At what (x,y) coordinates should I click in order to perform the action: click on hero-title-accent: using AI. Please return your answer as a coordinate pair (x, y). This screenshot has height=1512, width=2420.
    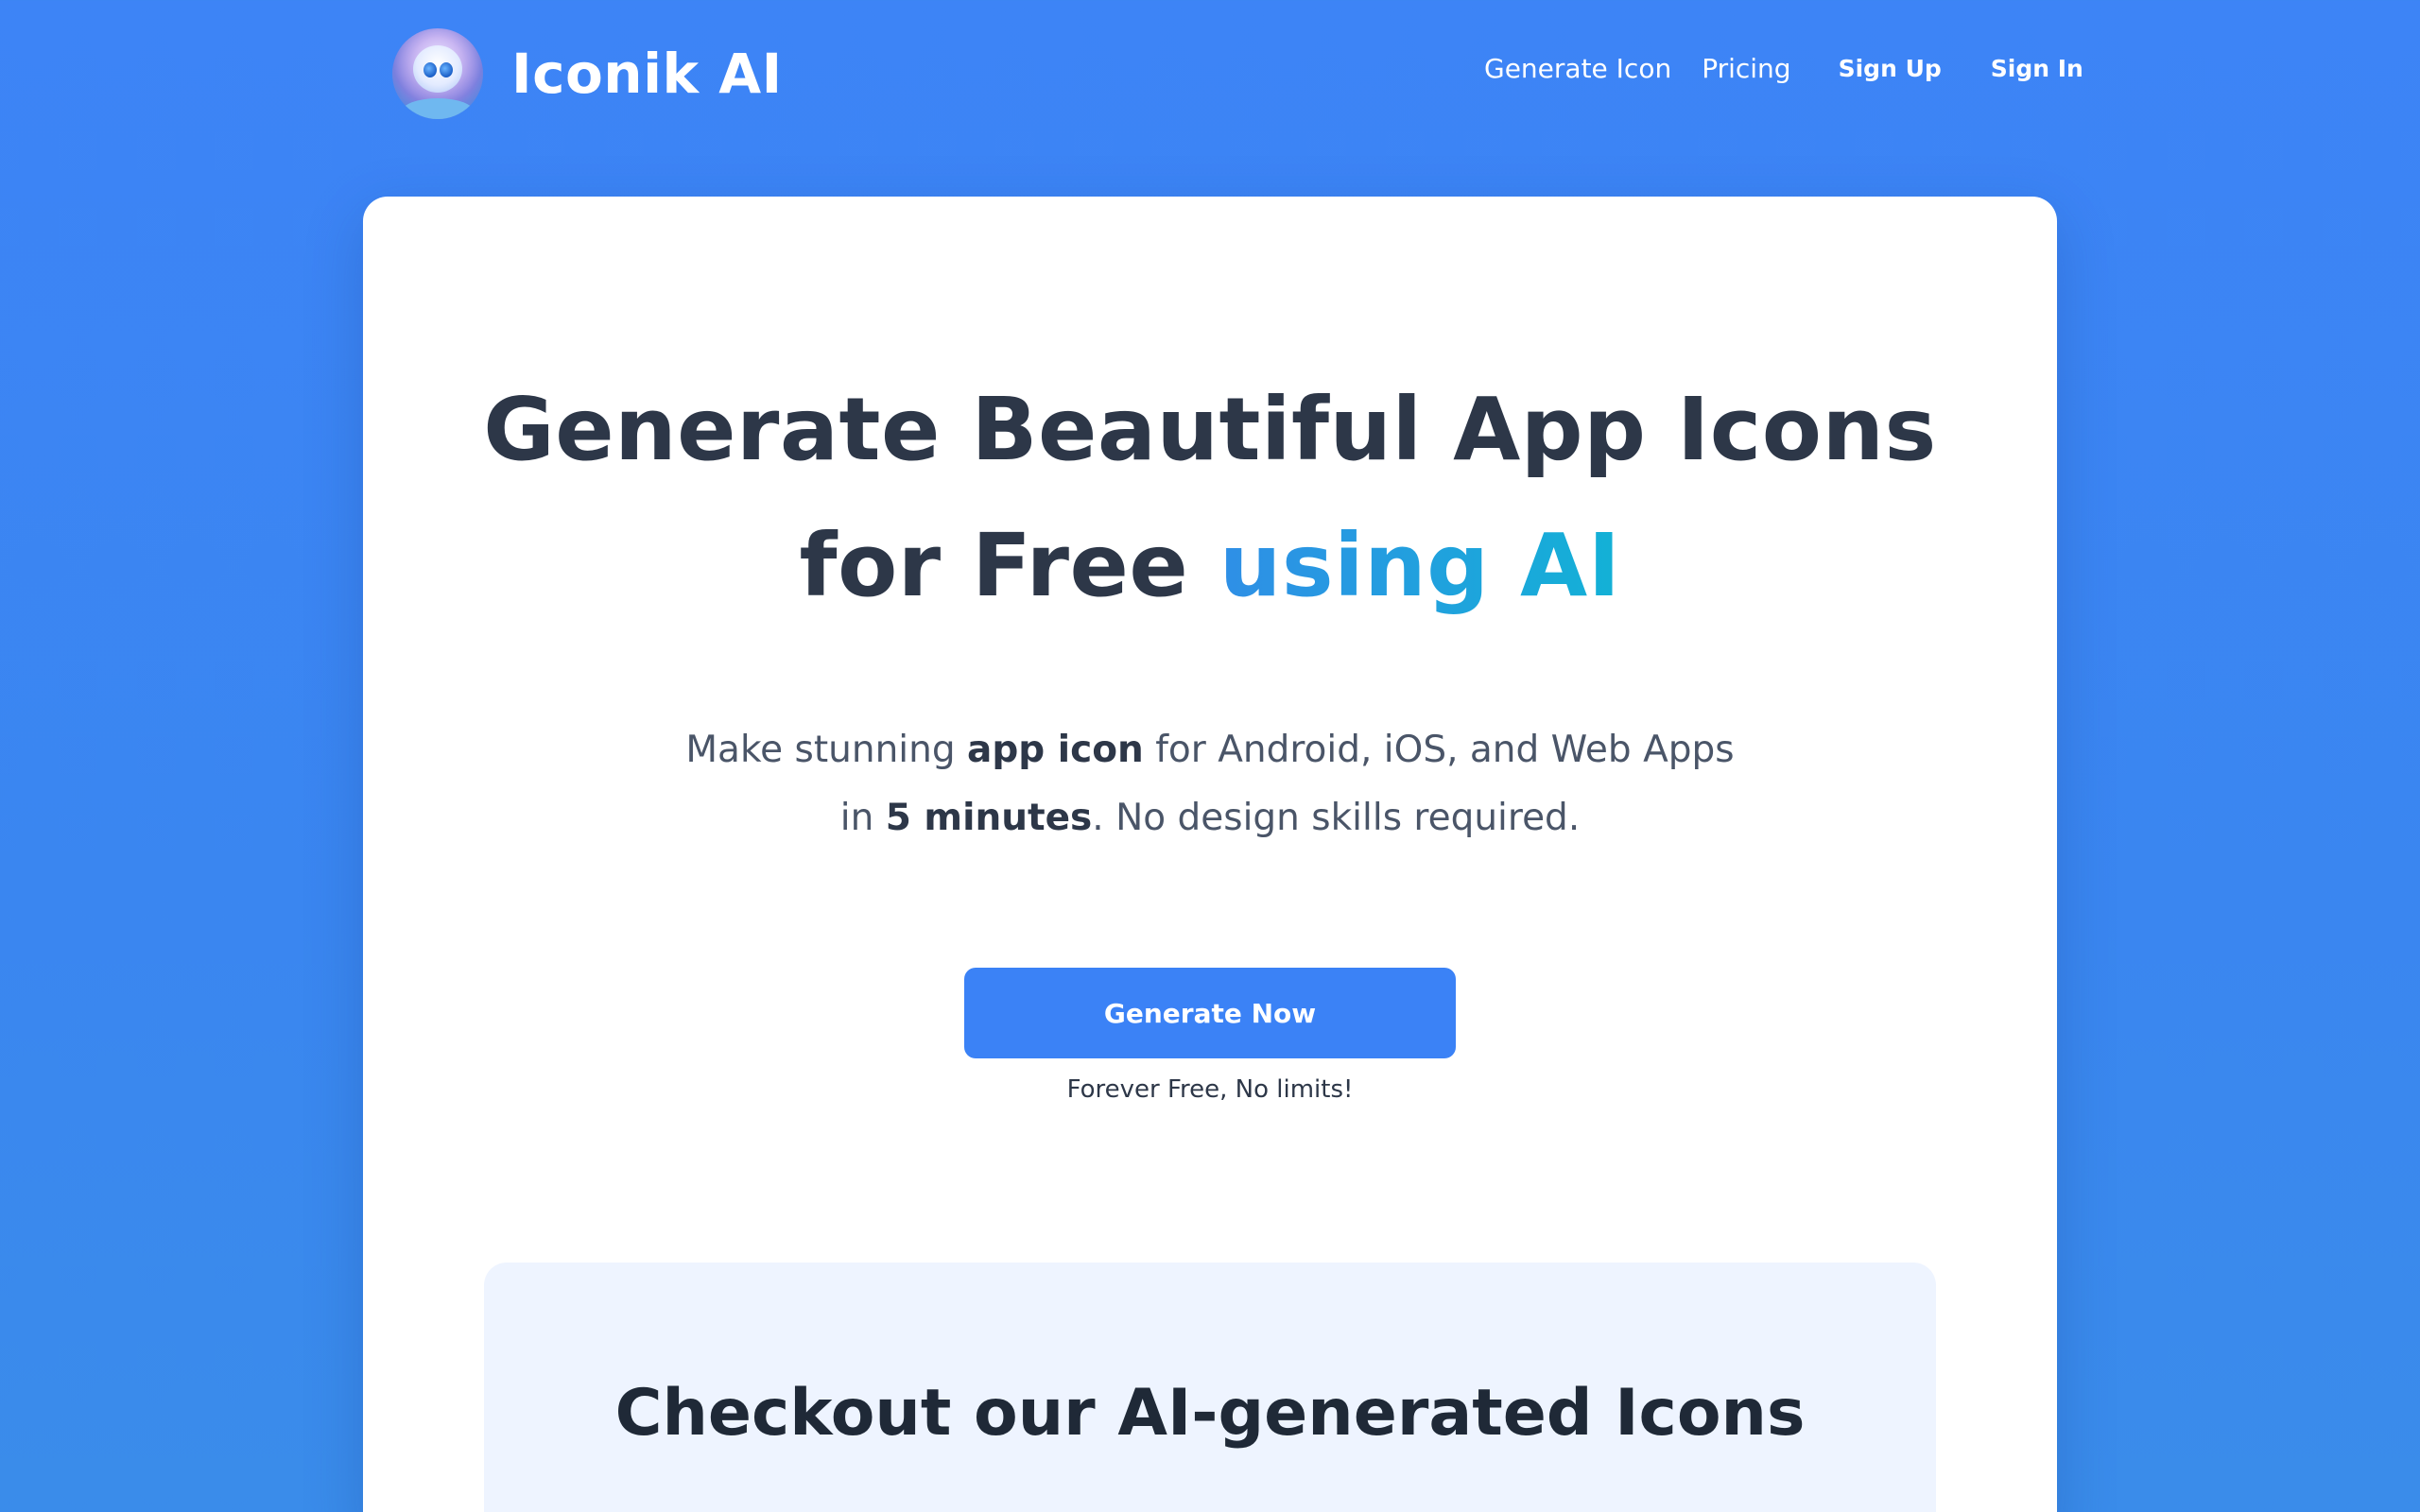
    Looking at the image, I should click on (1420, 565).